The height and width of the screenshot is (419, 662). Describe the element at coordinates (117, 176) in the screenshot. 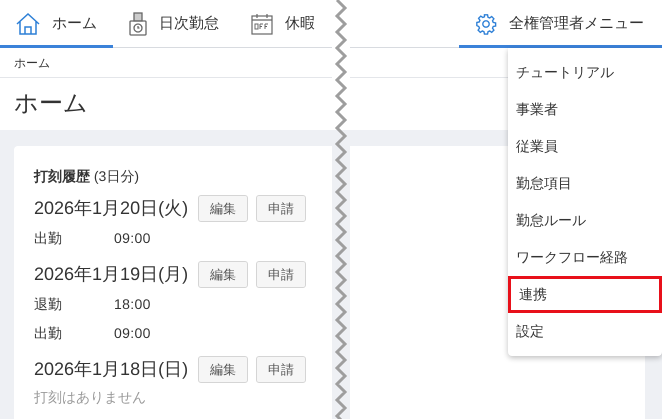

I see `history-count: (3日分)` at that location.